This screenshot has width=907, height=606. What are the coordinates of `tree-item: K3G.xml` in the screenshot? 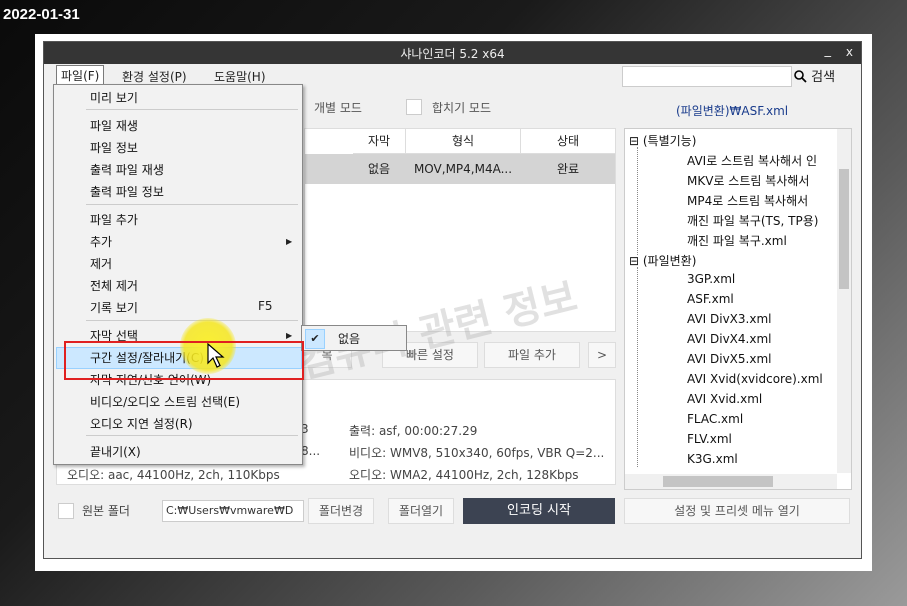 It's located at (712, 459).